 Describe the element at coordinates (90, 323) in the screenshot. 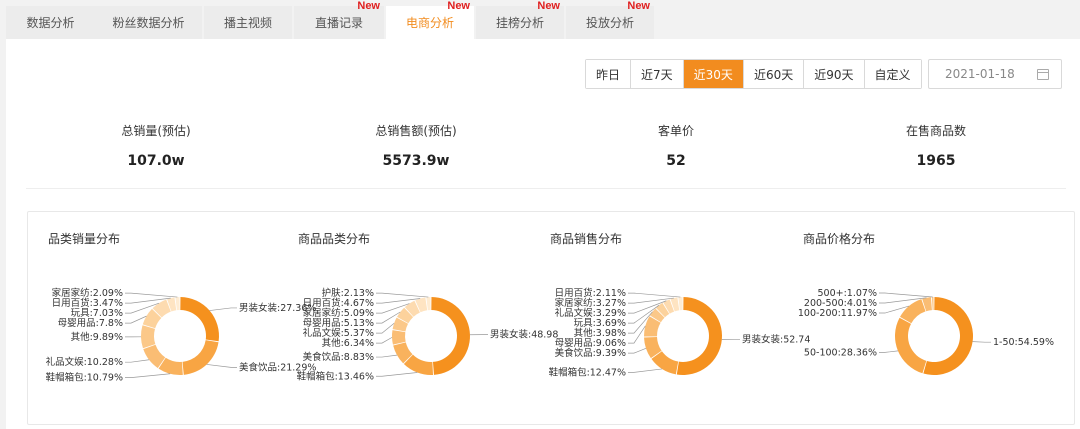

I see `slice-label: 母婴用品:7.8%` at that location.